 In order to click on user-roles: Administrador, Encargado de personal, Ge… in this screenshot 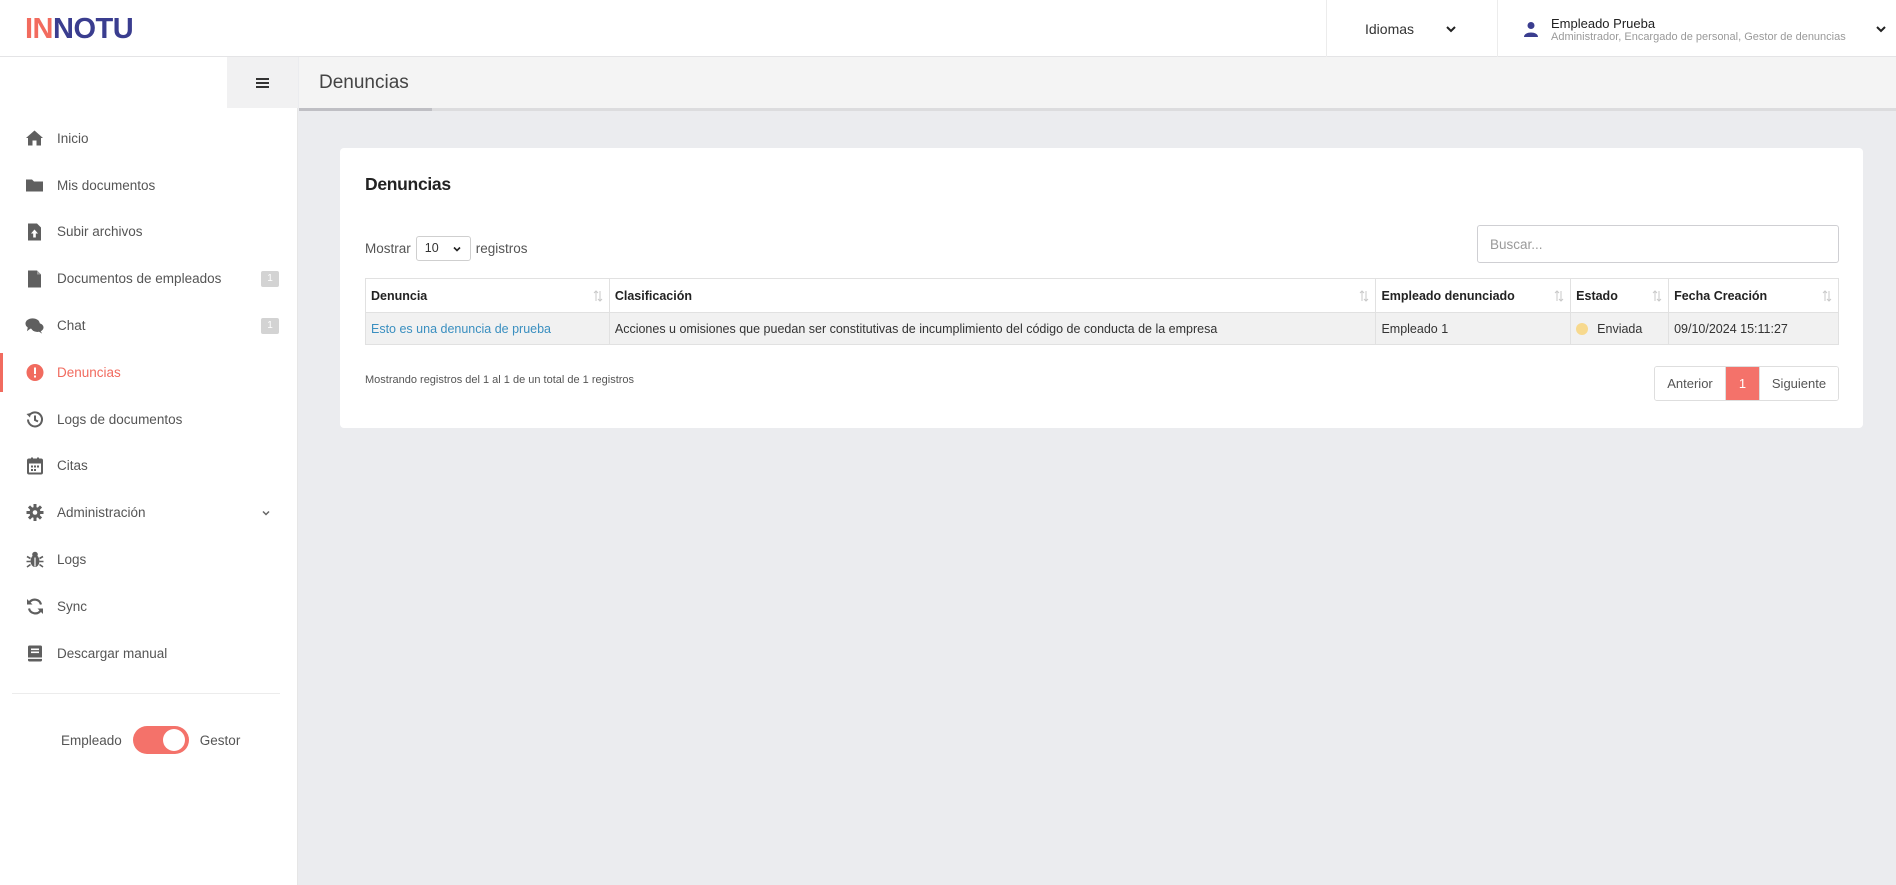, I will do `click(1698, 37)`.